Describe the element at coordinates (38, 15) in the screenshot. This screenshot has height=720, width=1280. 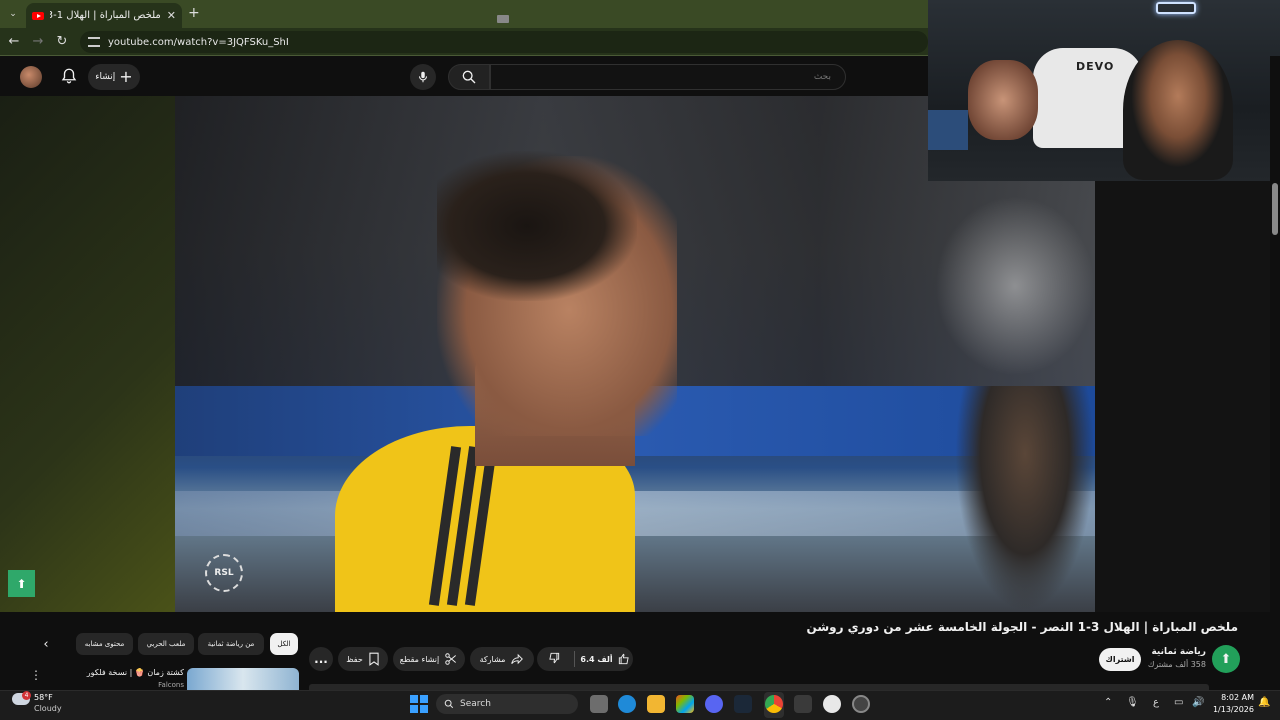
I see `youtube-favicon-icon` at that location.